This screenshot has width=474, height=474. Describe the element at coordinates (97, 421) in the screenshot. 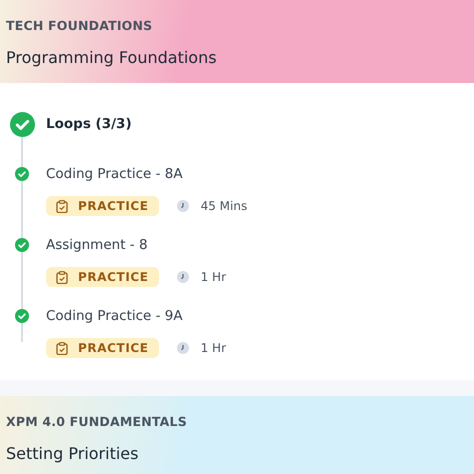

I see `course-category: XPM 4.0 FUNDAMENTALS` at that location.